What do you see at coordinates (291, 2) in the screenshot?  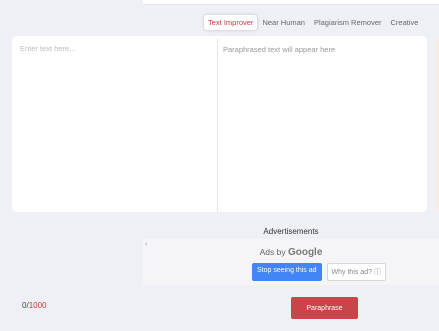 I see `top-bar` at bounding box center [291, 2].